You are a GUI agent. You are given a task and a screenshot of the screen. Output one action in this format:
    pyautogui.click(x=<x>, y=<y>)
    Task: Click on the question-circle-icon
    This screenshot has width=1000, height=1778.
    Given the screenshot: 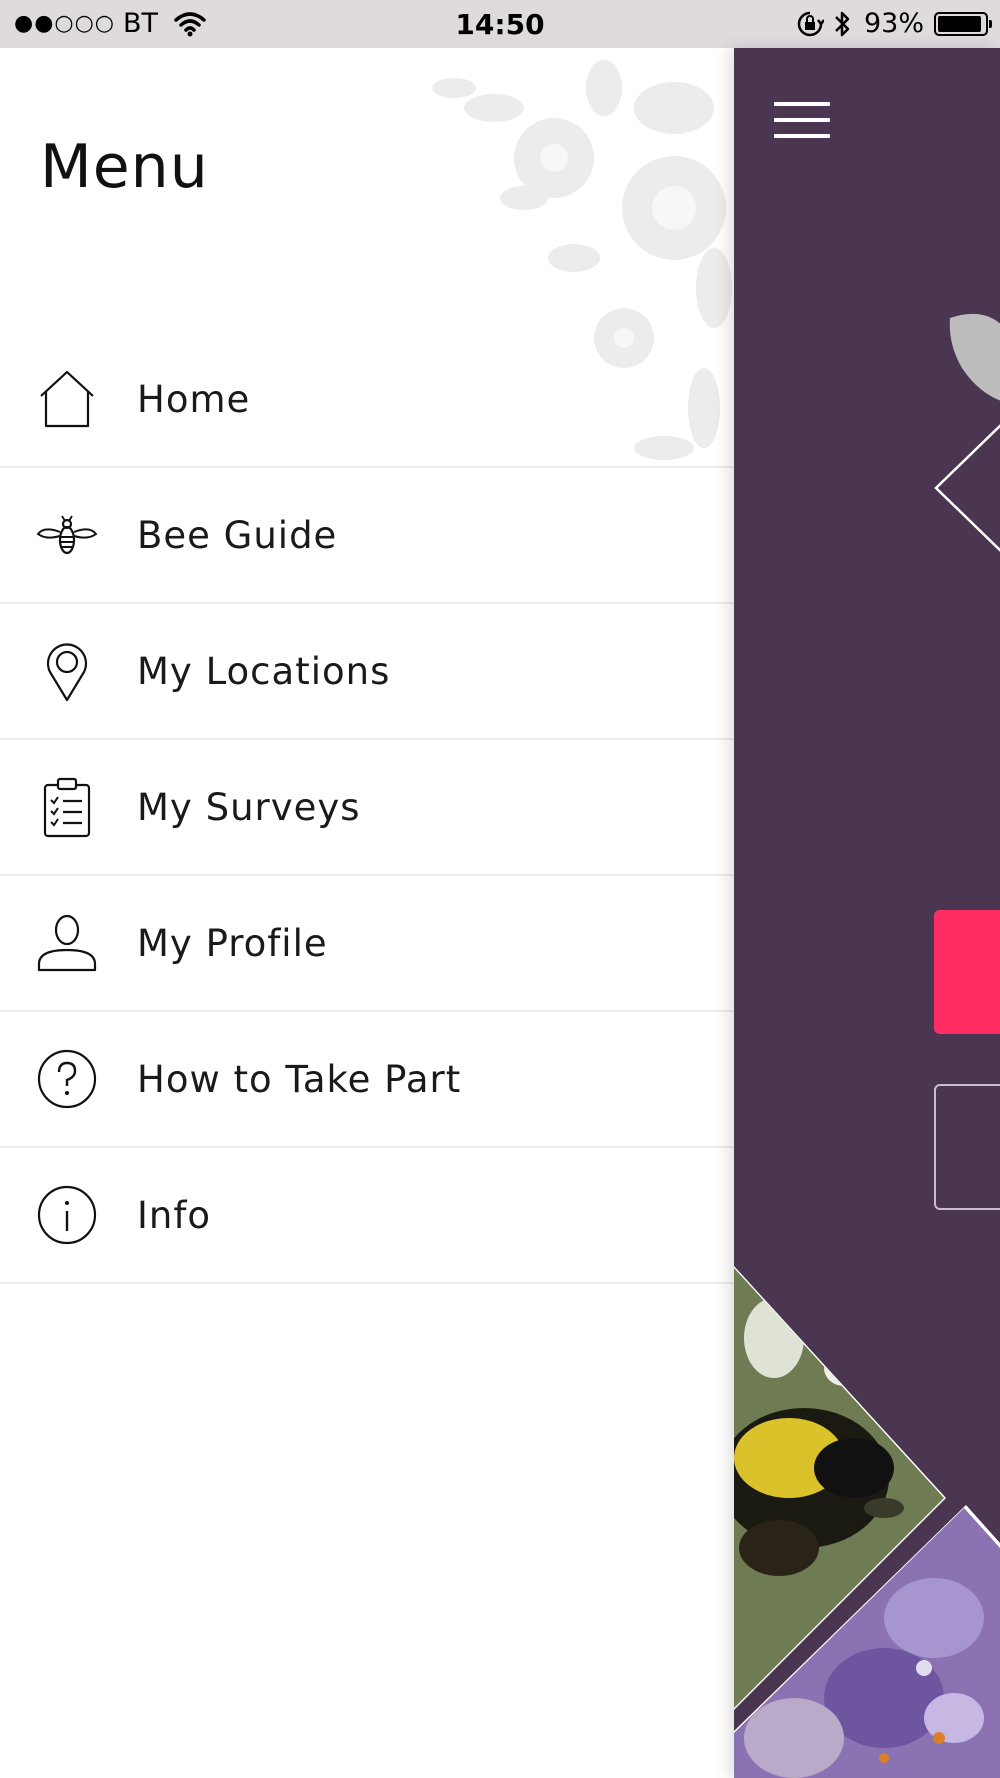 What is the action you would take?
    pyautogui.click(x=67, y=1079)
    